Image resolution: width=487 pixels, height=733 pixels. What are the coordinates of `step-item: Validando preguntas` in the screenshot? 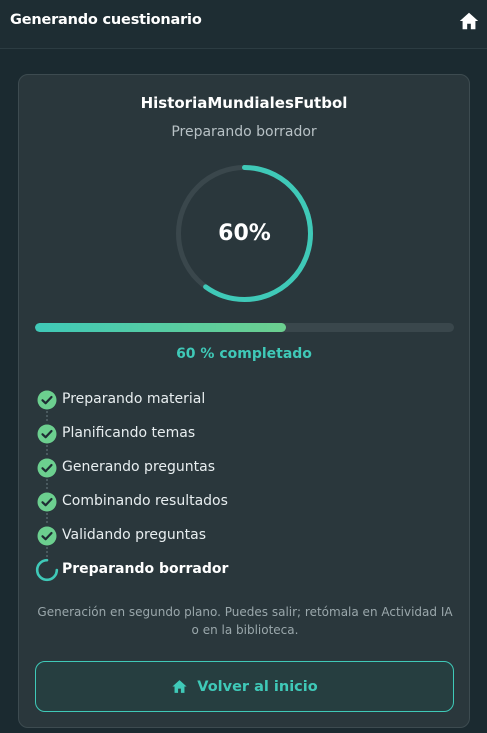 It's located at (237, 542).